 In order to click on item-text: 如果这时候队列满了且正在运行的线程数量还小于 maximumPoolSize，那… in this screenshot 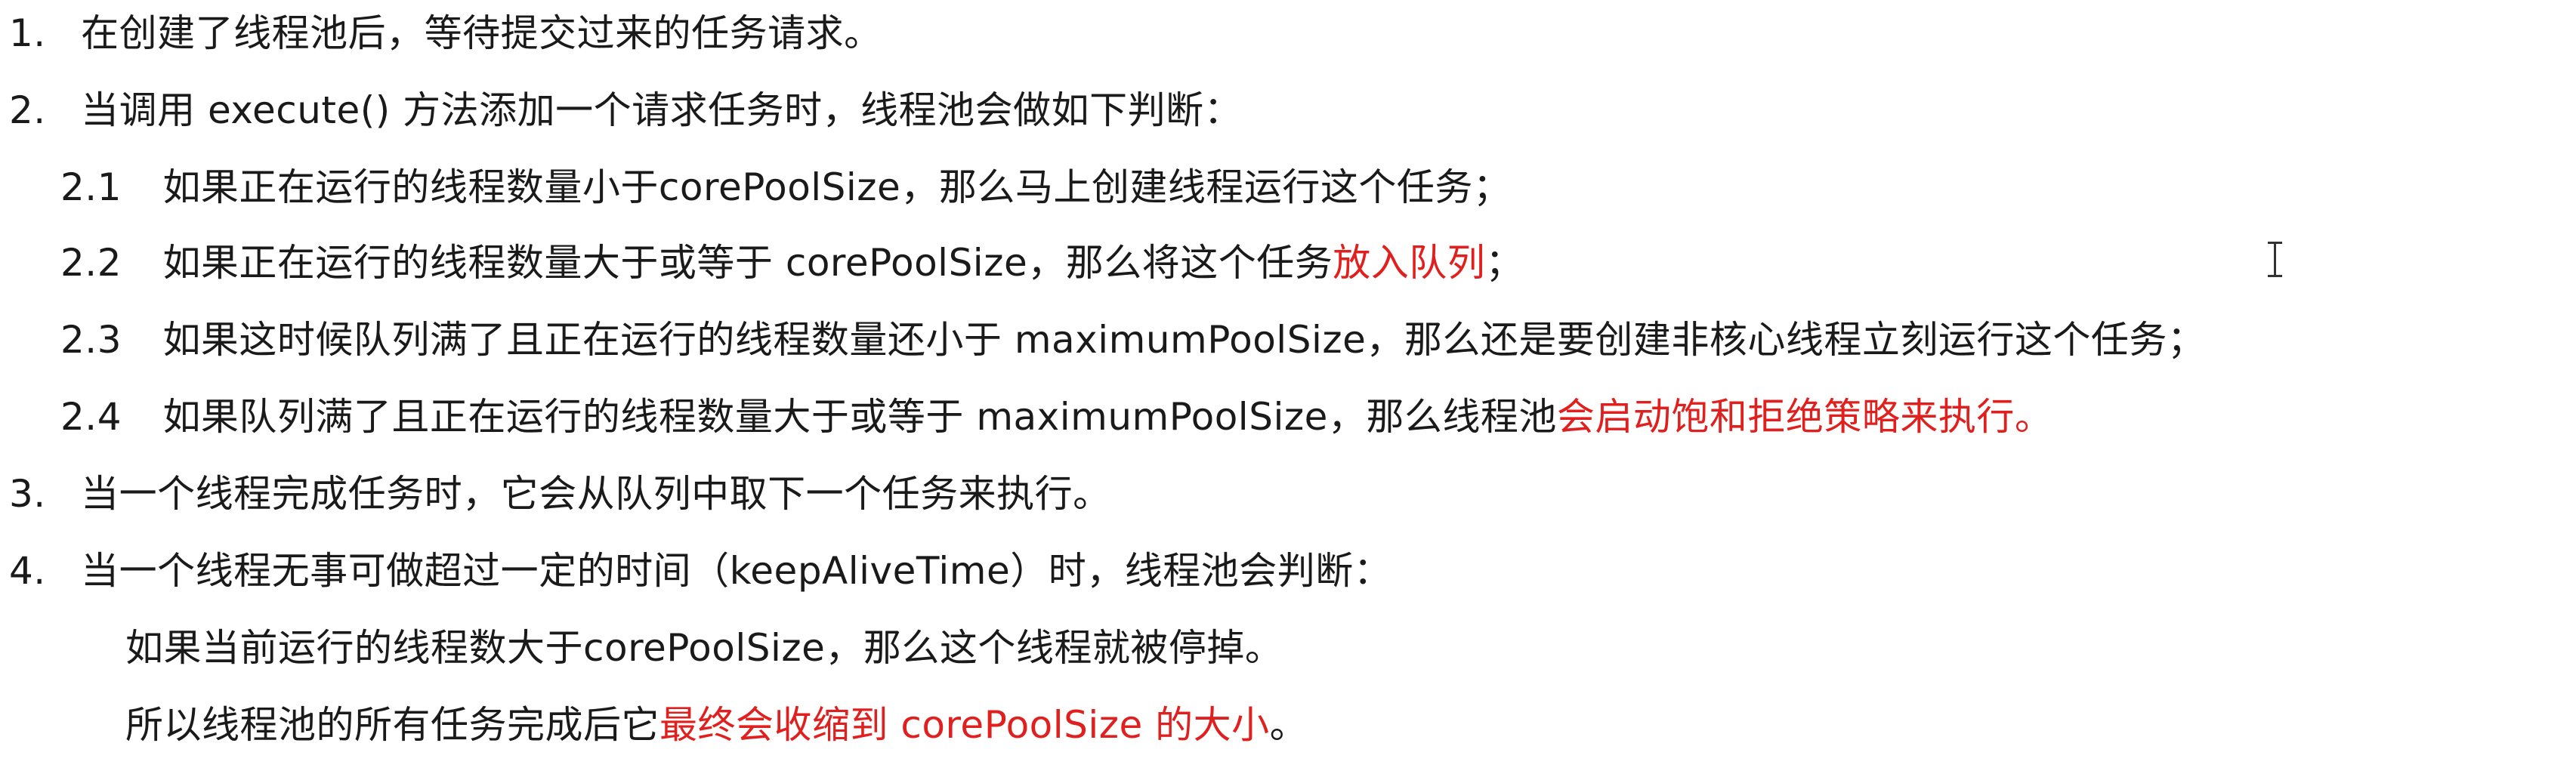, I will do `click(1184, 340)`.